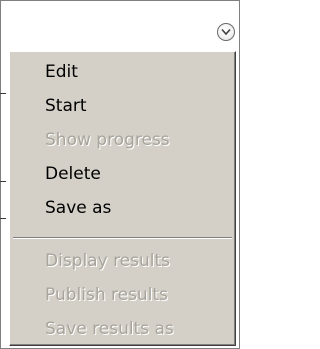 The width and height of the screenshot is (320, 349). Describe the element at coordinates (122, 238) in the screenshot. I see `menu-separator` at that location.